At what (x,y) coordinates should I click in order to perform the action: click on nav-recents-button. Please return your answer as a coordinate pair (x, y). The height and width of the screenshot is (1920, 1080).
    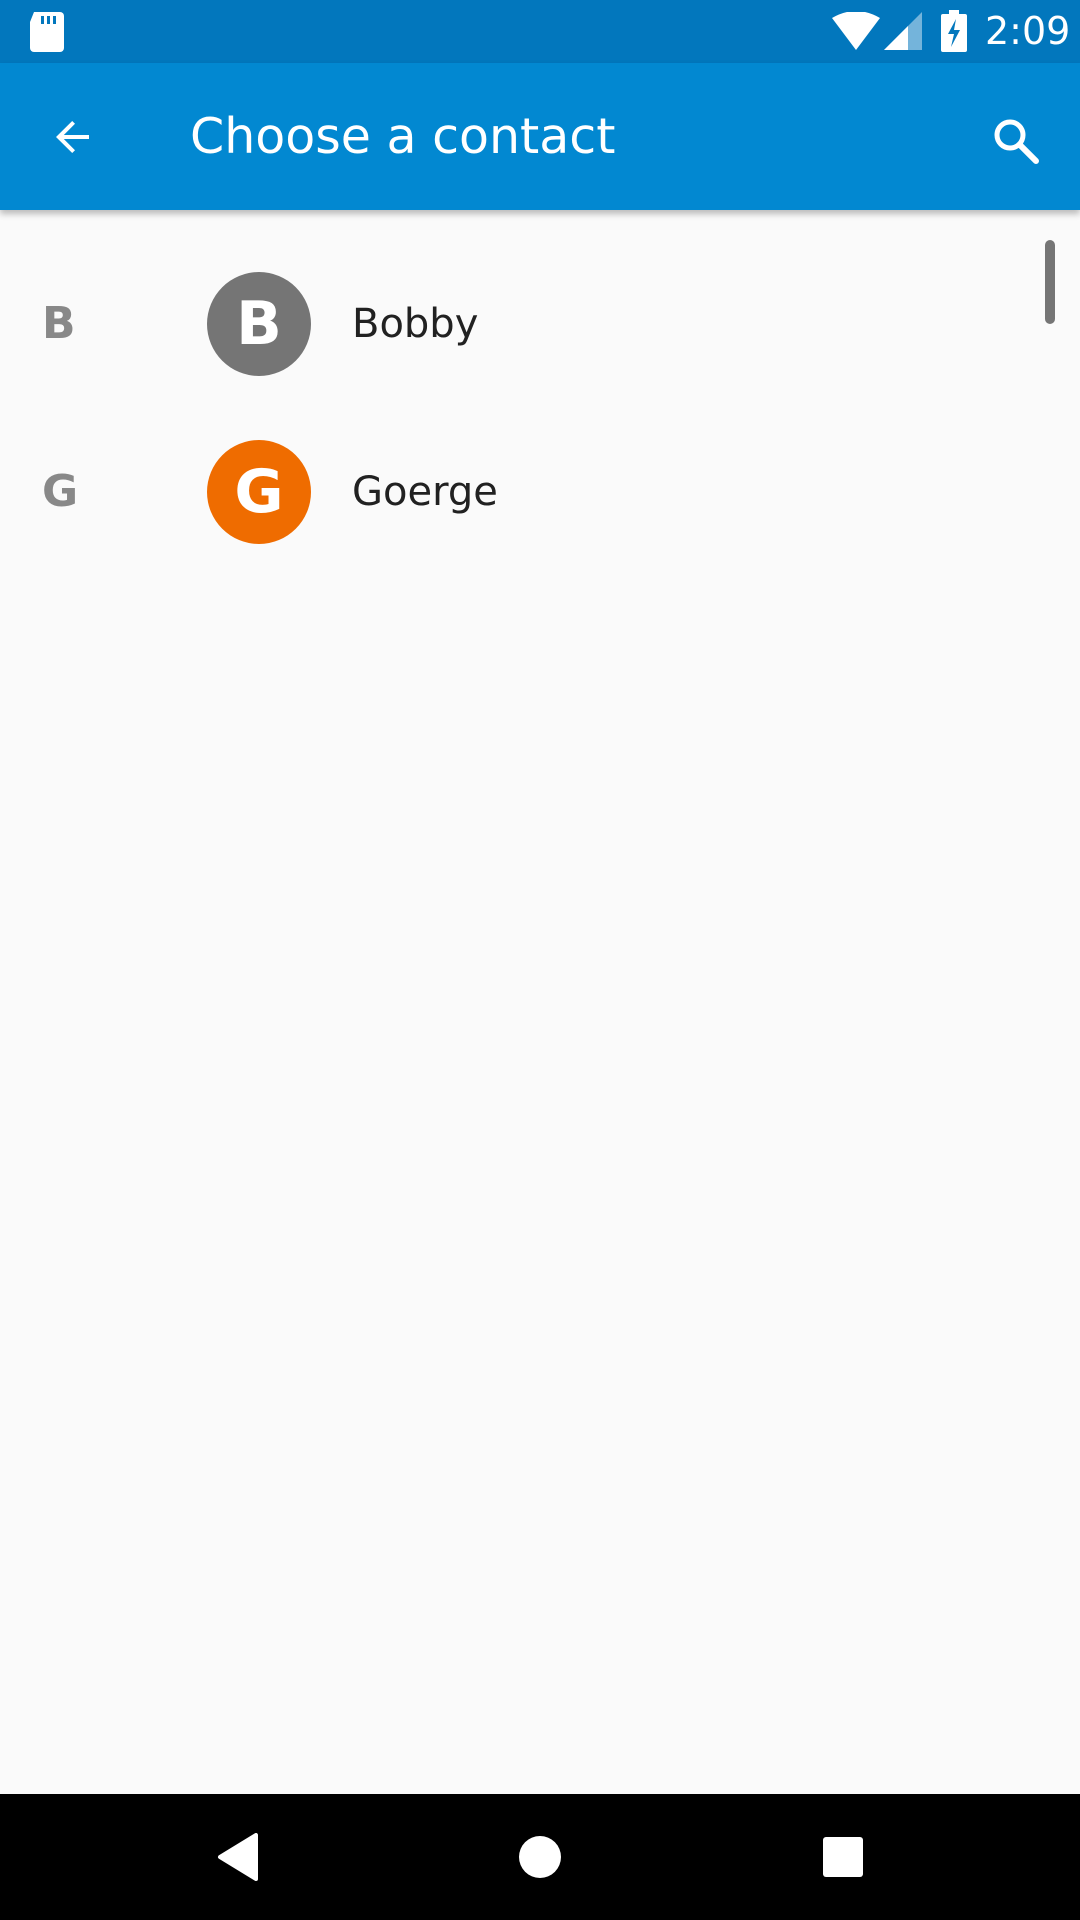
    Looking at the image, I should click on (843, 1857).